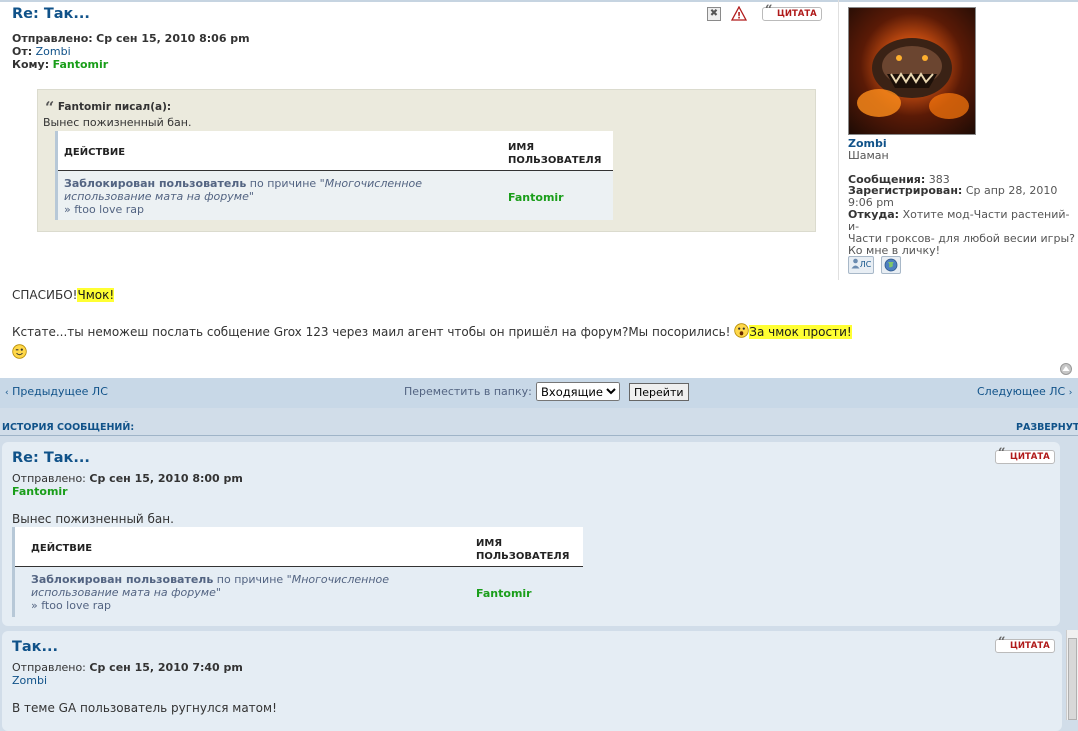 The image size is (1078, 731). I want to click on avatar, so click(912, 71).